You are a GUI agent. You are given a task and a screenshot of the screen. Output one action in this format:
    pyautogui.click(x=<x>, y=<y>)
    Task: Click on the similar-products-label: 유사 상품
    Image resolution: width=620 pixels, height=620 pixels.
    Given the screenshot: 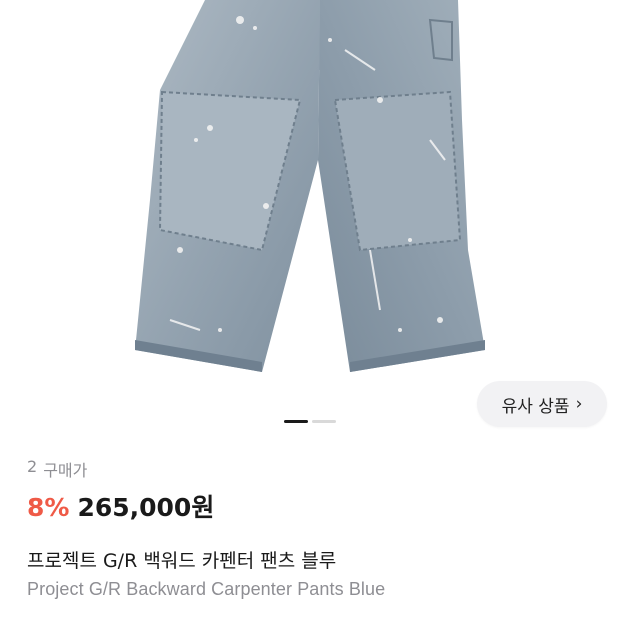 What is the action you would take?
    pyautogui.click(x=535, y=406)
    